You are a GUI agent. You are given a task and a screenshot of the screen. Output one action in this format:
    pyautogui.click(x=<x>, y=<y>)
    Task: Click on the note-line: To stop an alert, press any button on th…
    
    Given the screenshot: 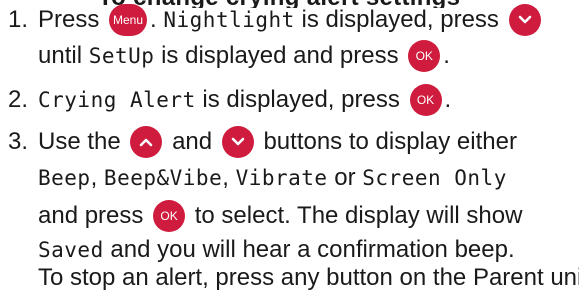 What is the action you would take?
    pyautogui.click(x=308, y=278)
    